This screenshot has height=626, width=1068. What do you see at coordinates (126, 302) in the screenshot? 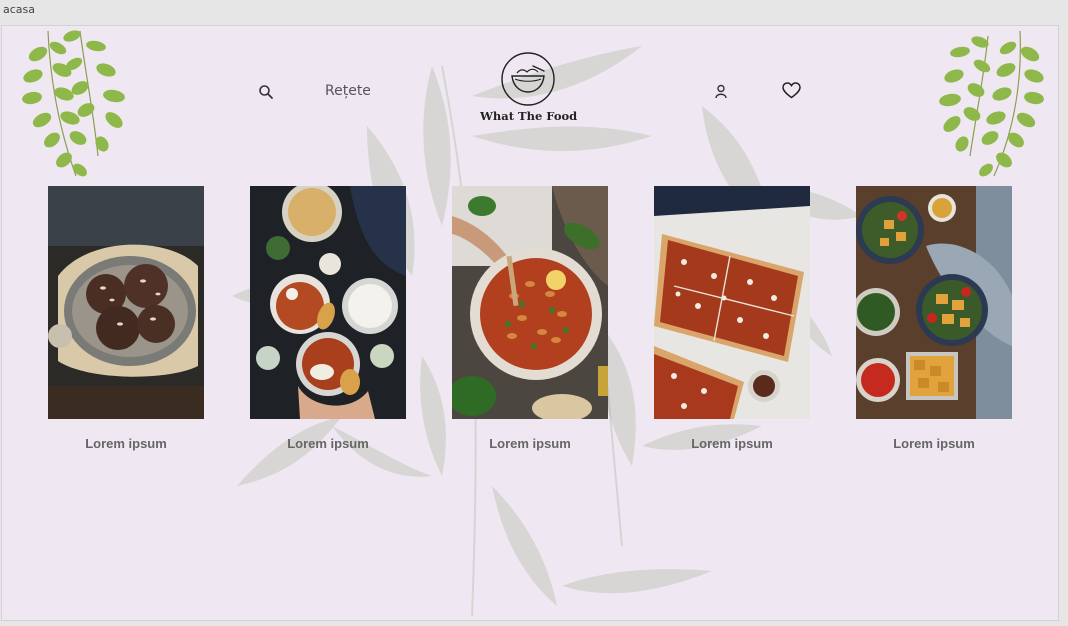
I see `recipe-image-cookies` at bounding box center [126, 302].